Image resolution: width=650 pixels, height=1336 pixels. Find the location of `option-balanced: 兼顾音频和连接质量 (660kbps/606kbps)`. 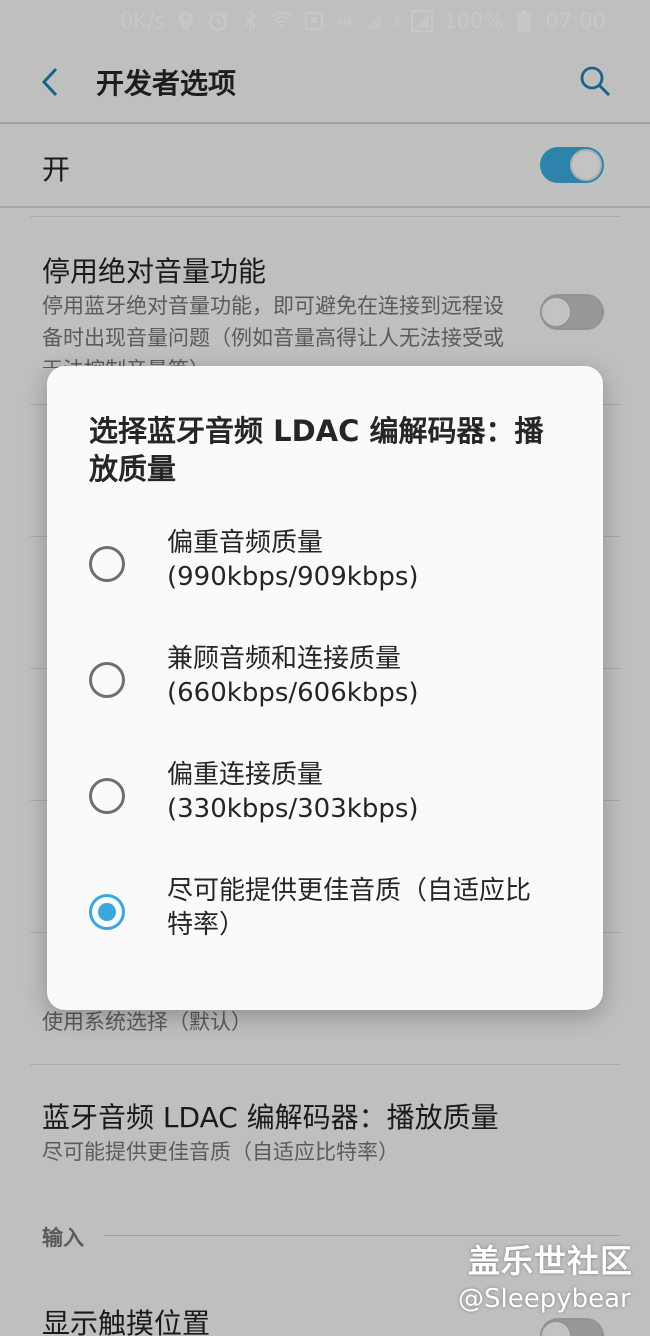

option-balanced: 兼顾音频和连接质量 (660kbps/606kbps) is located at coordinates (325, 680).